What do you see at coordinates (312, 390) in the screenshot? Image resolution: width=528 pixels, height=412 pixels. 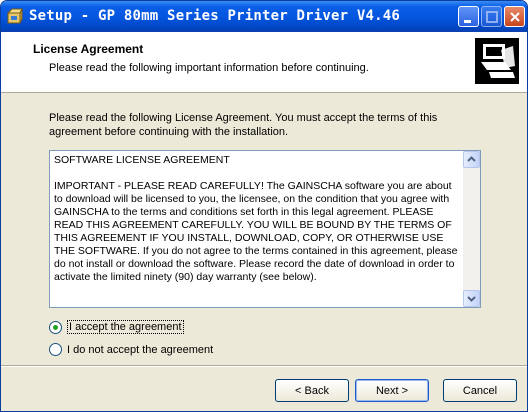 I see `back-button: < Back` at bounding box center [312, 390].